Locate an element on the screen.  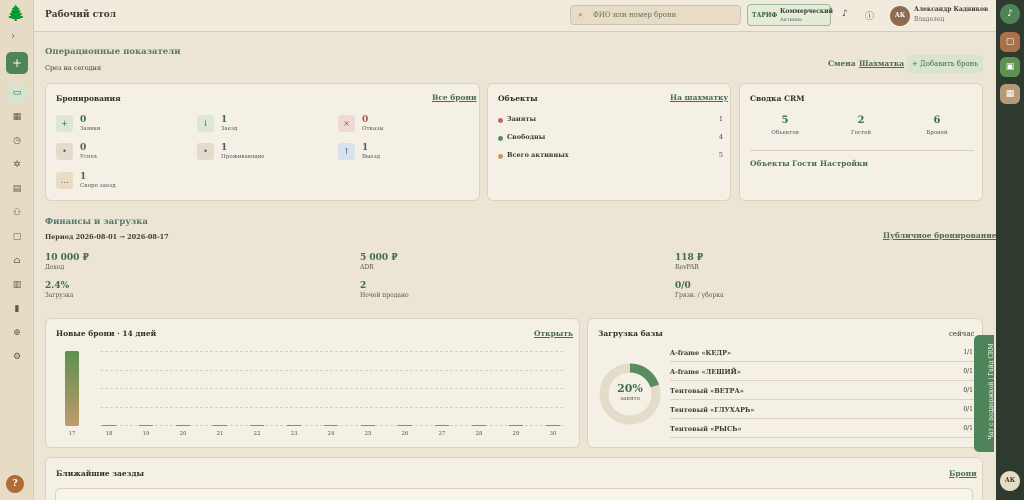
crm-stat: 5 Объектов is located at coordinates (785, 125).